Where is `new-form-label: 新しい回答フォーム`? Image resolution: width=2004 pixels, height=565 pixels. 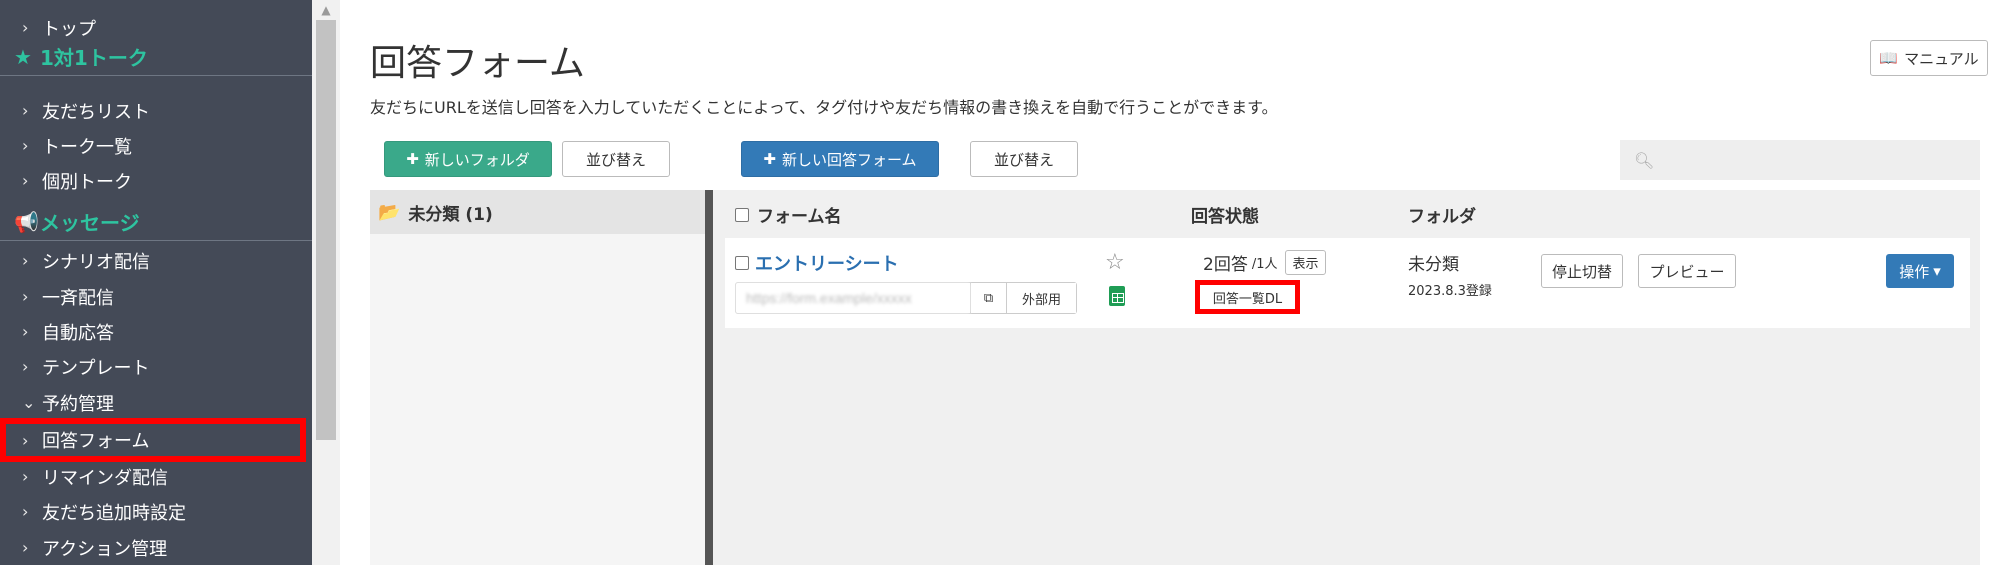 new-form-label: 新しい回答フォーム is located at coordinates (849, 159).